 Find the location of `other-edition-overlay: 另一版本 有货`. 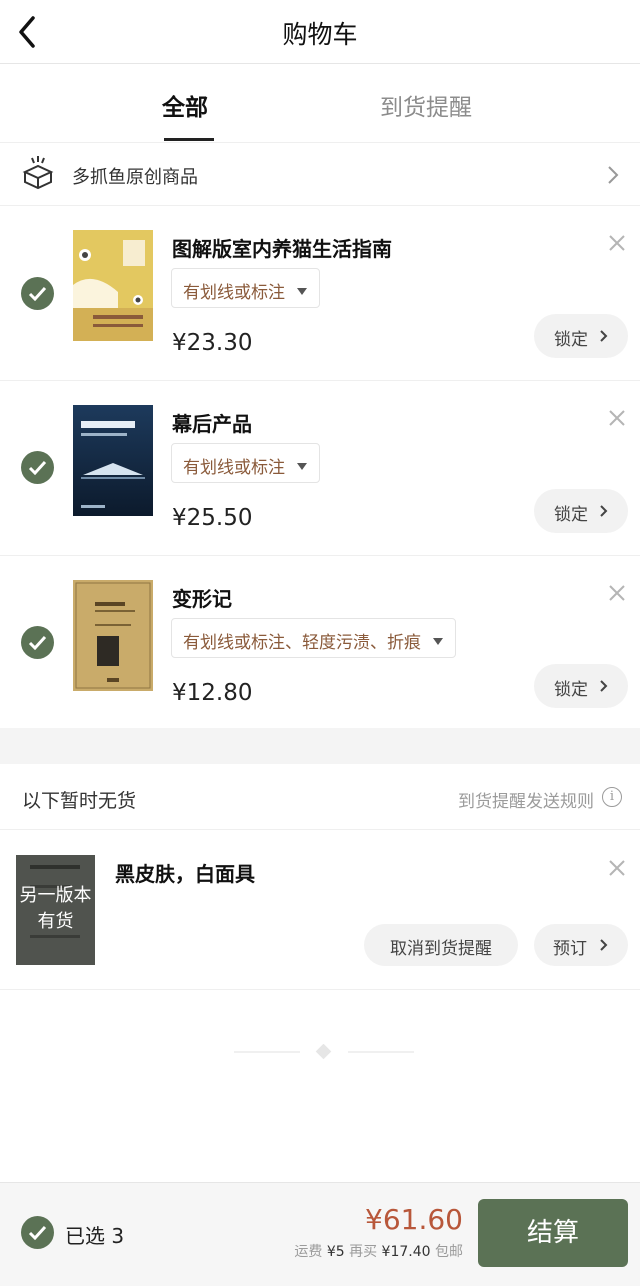

other-edition-overlay: 另一版本 有货 is located at coordinates (55, 909).